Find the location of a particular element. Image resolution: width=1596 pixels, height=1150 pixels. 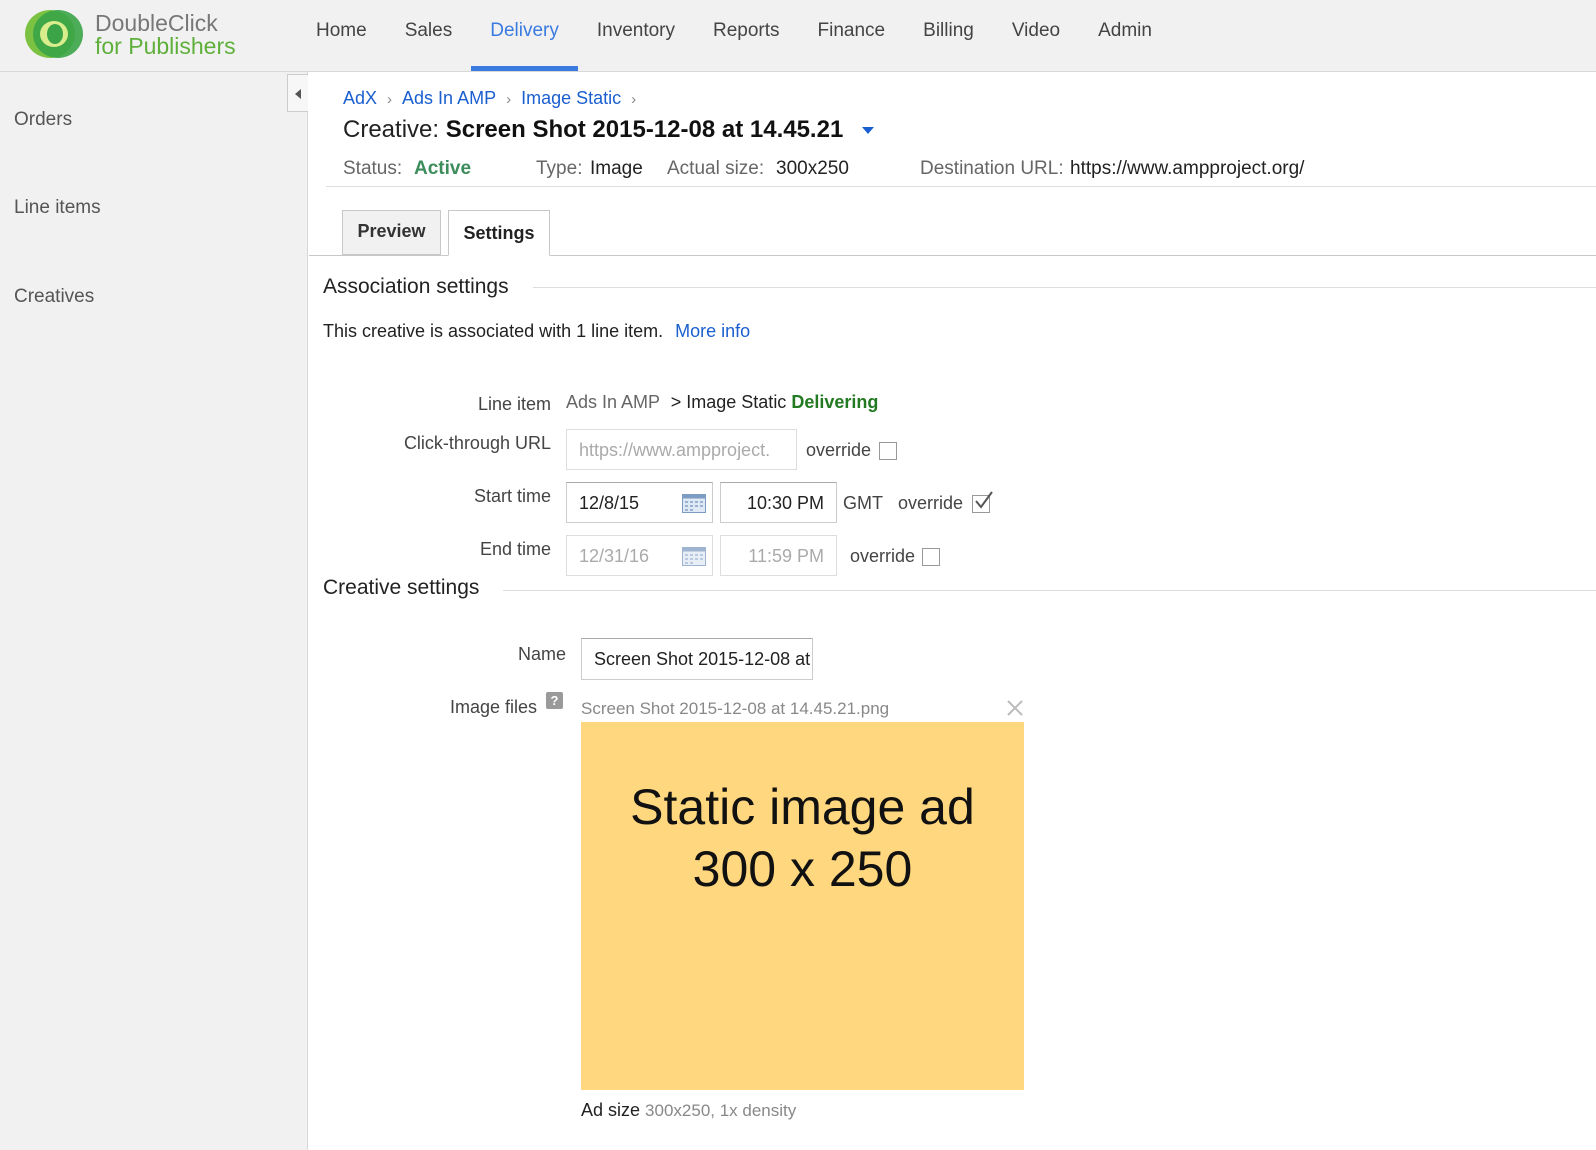

click-through-override-checkbox is located at coordinates (888, 451).